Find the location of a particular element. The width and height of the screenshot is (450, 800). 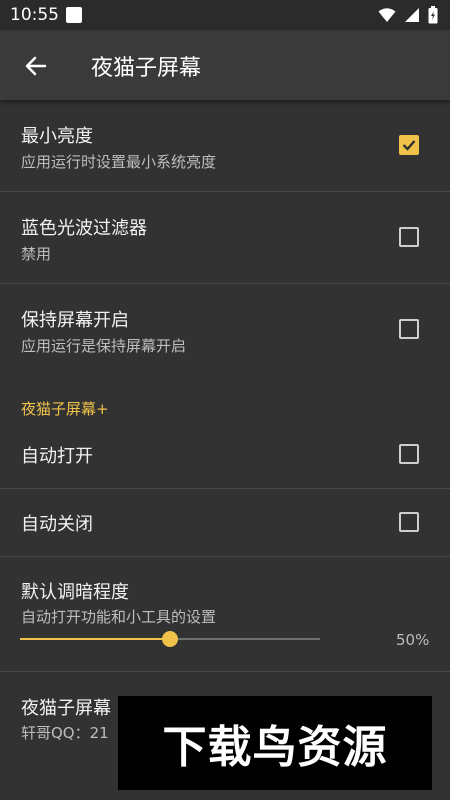

back-button is located at coordinates (36, 66).